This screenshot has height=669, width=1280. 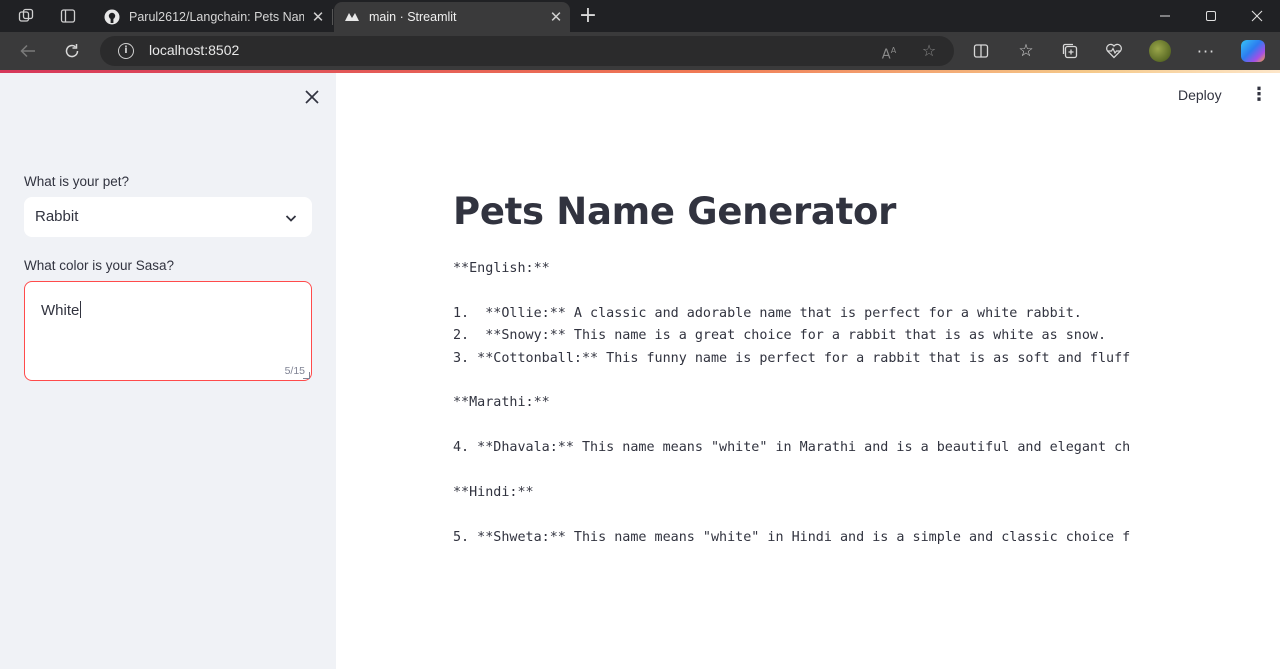 I want to click on tab-github: Parul2612/Langchain: Pets Name ✕, so click(x=213, y=17).